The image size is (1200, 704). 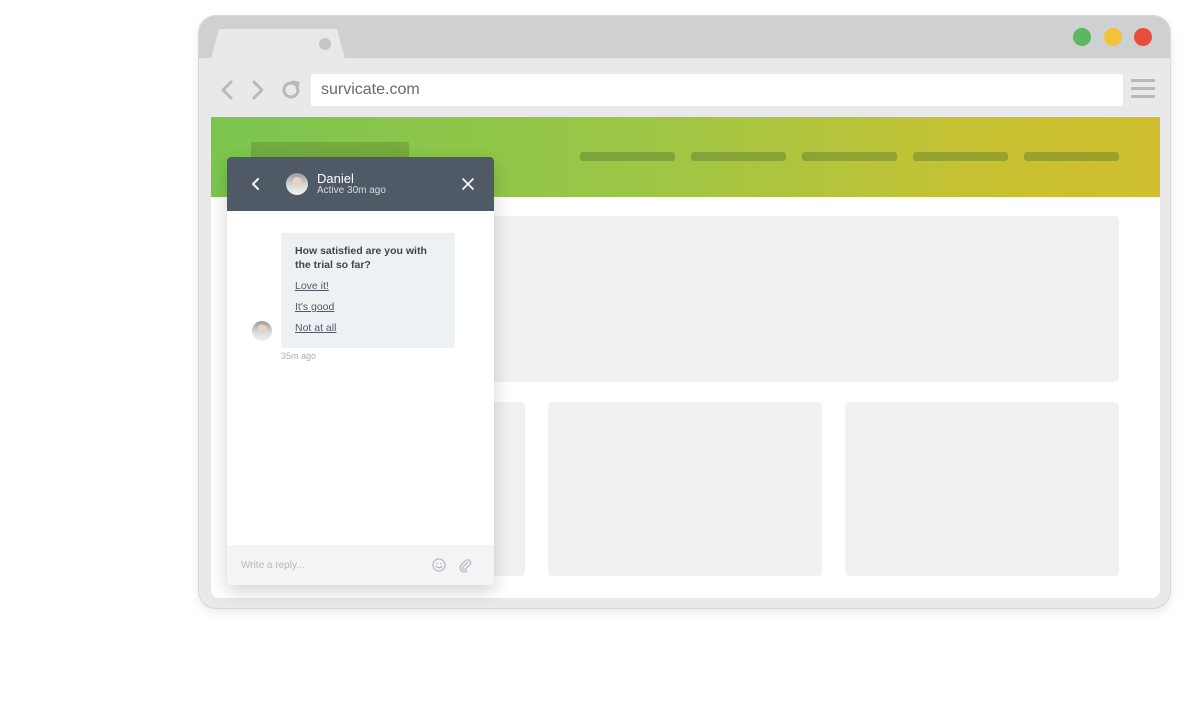 What do you see at coordinates (258, 90) in the screenshot?
I see `forward-arrow-icon` at bounding box center [258, 90].